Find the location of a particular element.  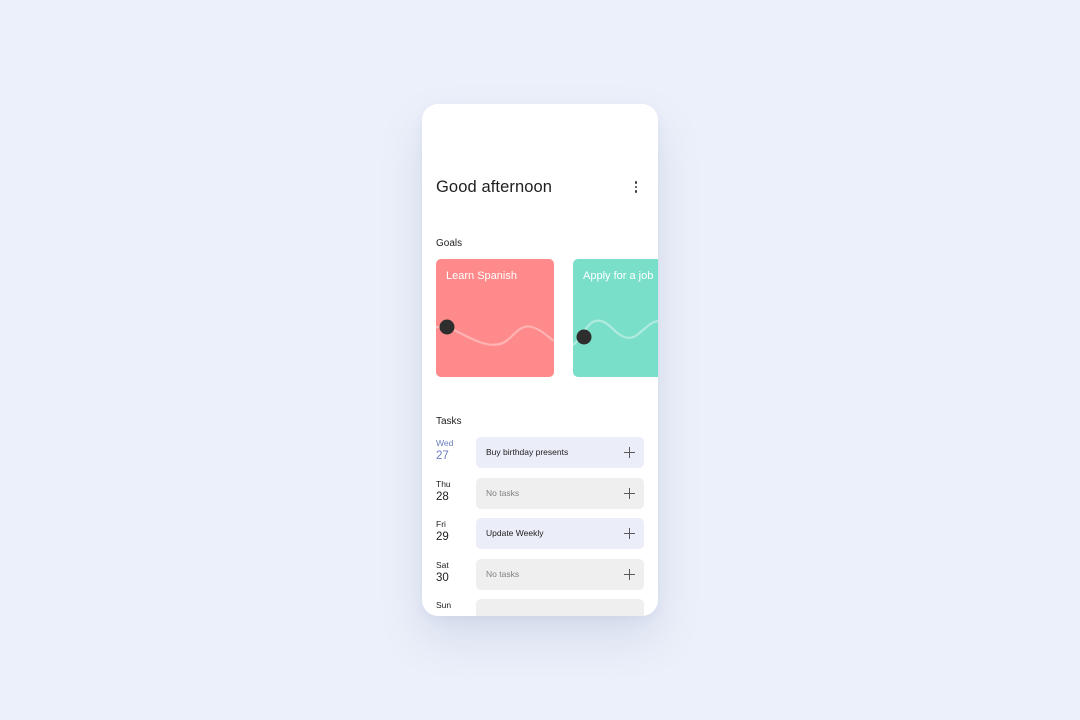

task-row-thu: Thu 28 No tasks is located at coordinates (540, 494).